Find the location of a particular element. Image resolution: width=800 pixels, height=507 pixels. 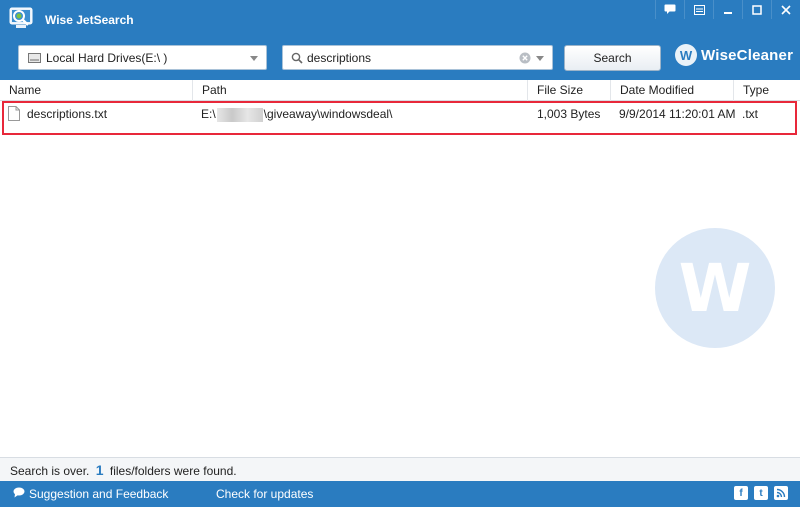

wisecleaner-logo-icon: W is located at coordinates (686, 55).